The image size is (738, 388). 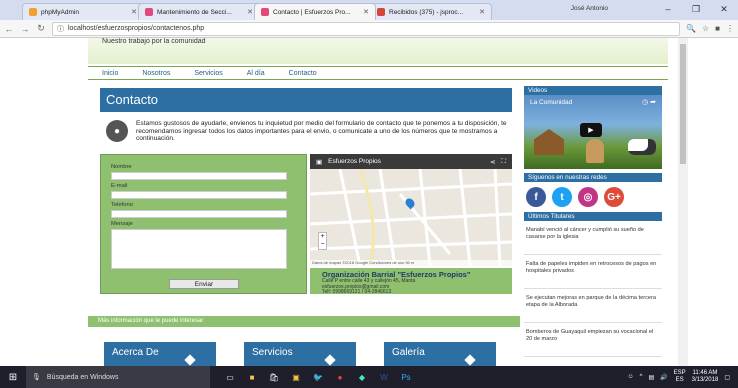 I want to click on zoom-out-icon: −, so click(x=322, y=245).